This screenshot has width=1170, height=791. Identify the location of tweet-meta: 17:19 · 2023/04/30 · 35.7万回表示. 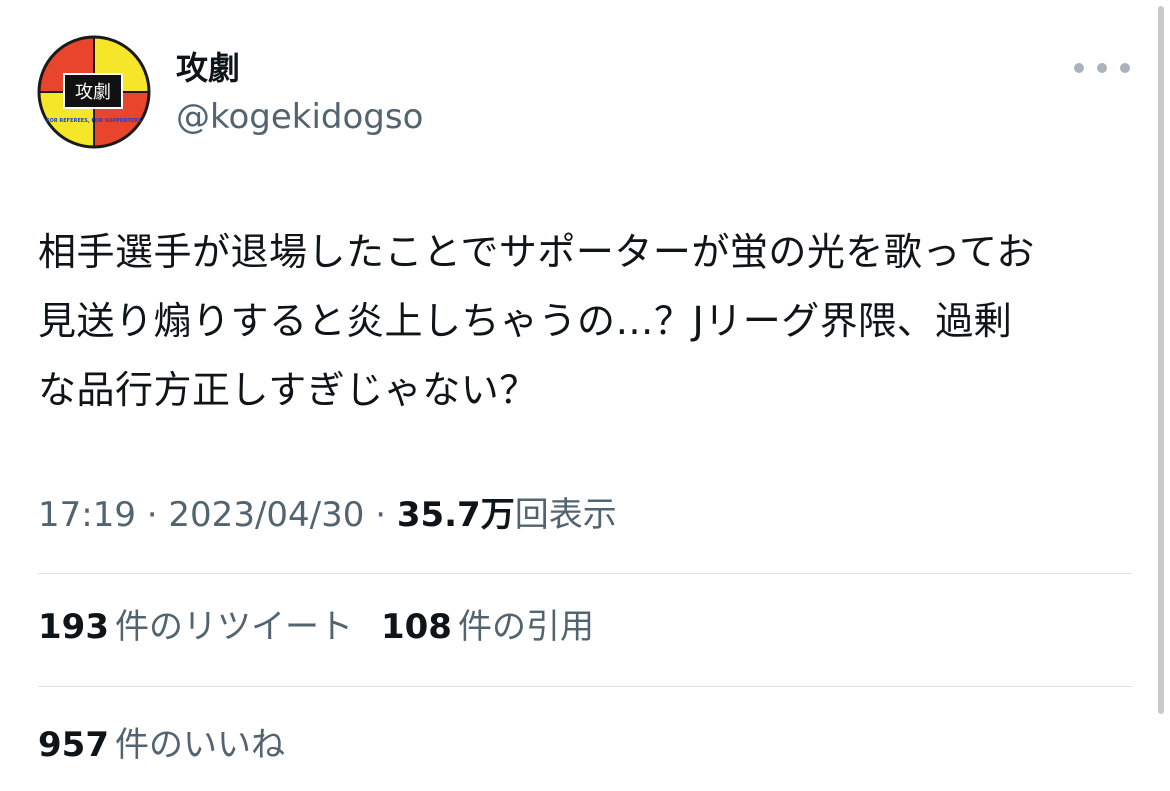
(327, 515).